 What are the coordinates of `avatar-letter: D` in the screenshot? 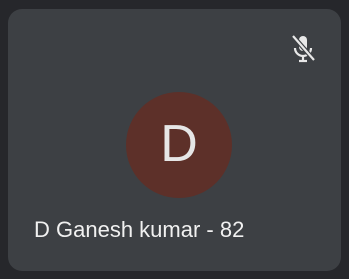 It's located at (179, 144).